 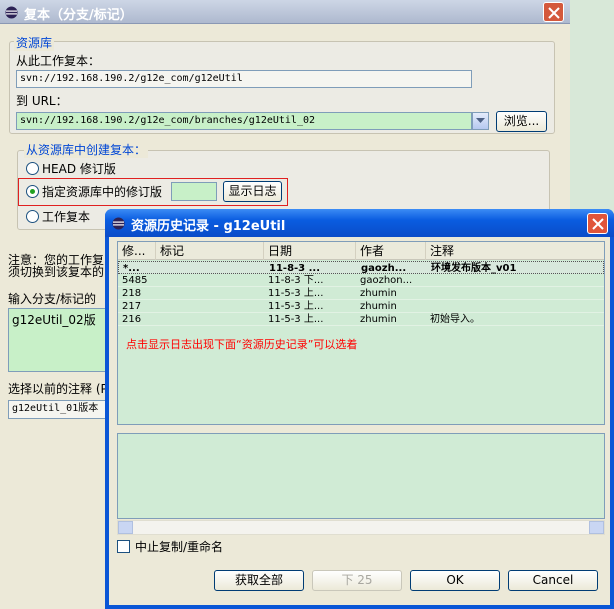 What do you see at coordinates (391, 251) in the screenshot?
I see `column-header-author: 作者` at bounding box center [391, 251].